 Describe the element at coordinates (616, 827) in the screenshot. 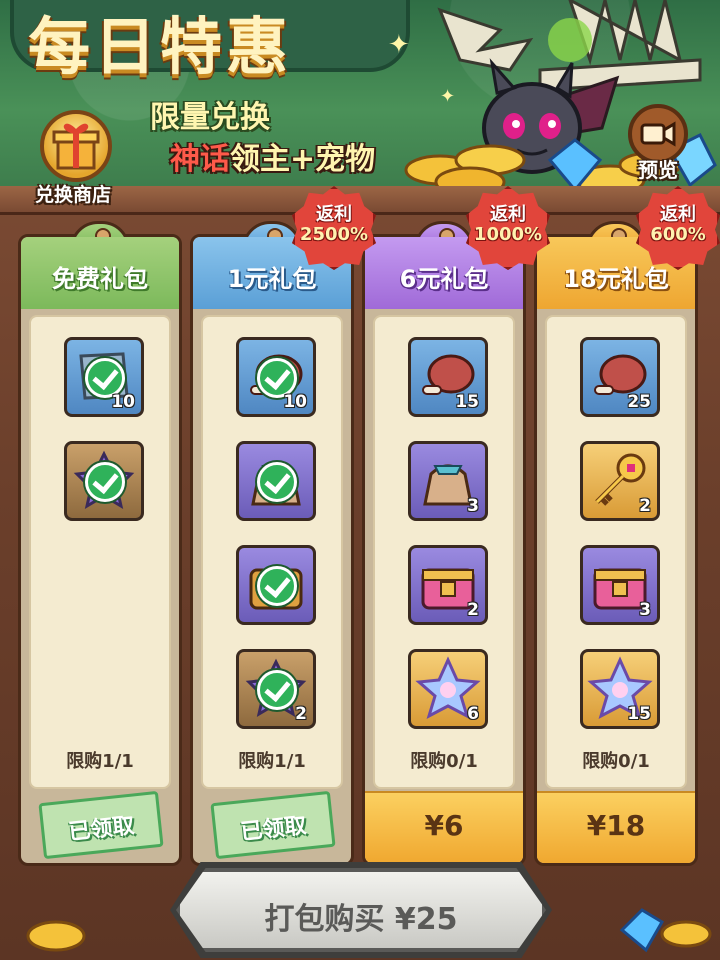

I see `buy-button-18yuan: ¥18` at that location.